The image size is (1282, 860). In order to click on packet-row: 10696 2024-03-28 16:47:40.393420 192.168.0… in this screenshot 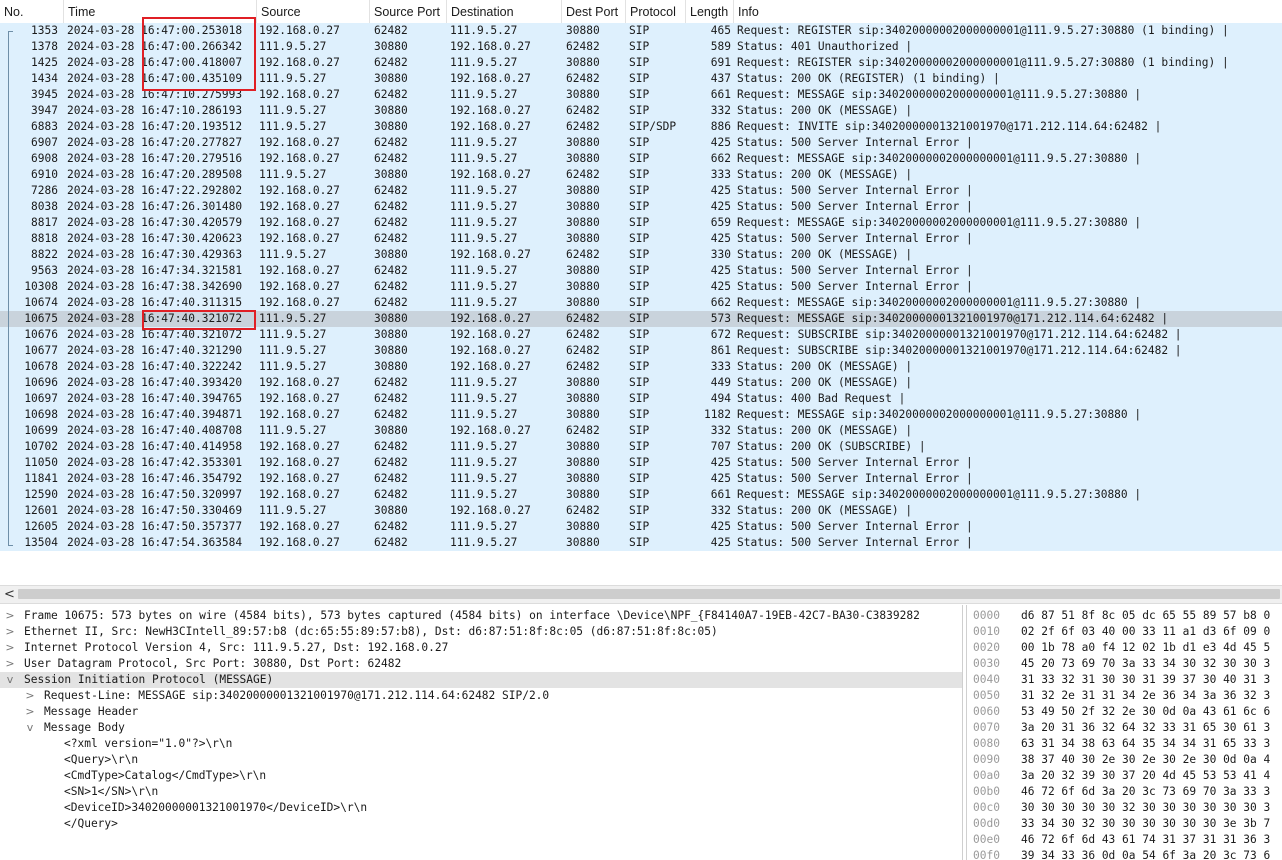, I will do `click(641, 383)`.